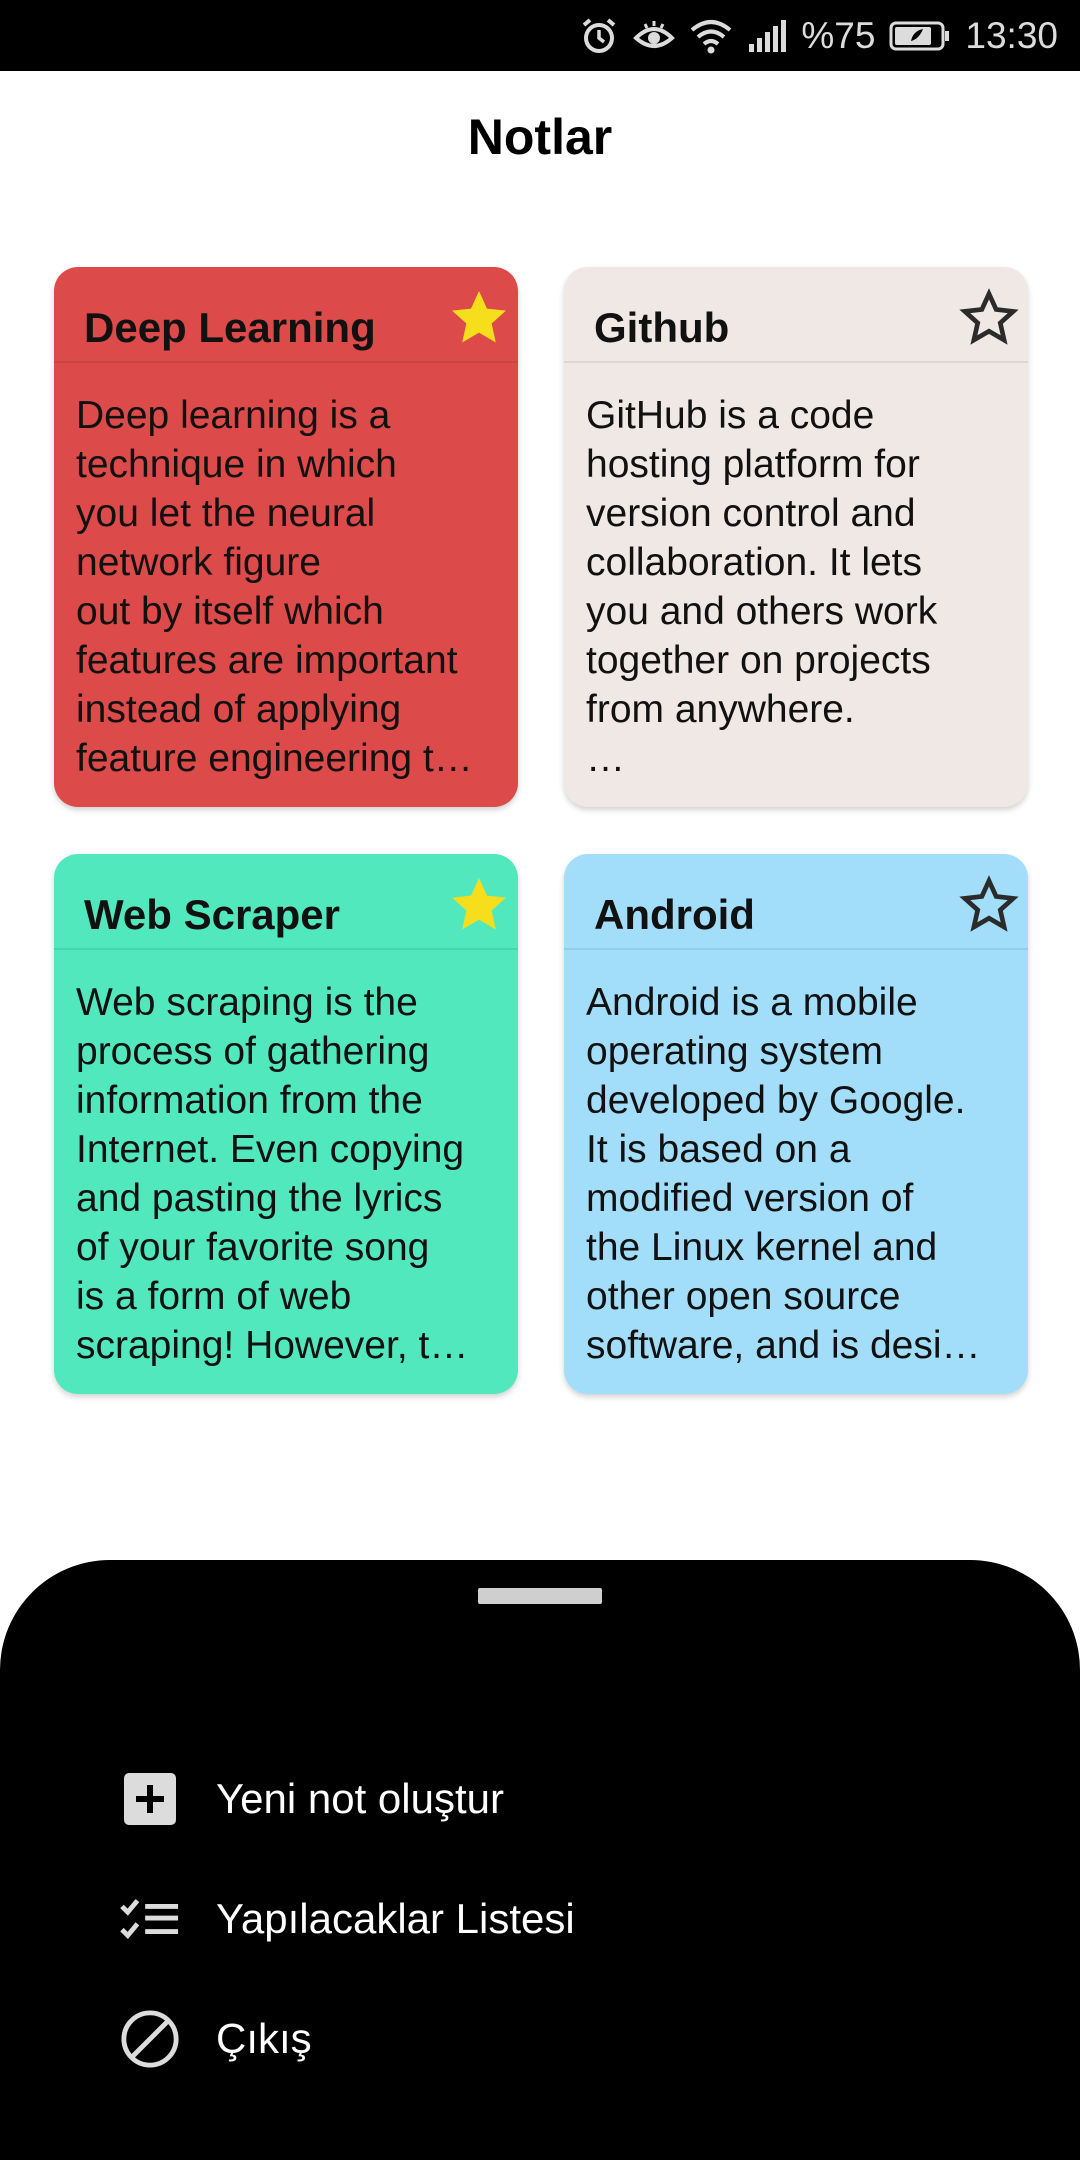 The image size is (1080, 2160). I want to click on menu-item-todo-list: Yapılacaklar Listesi, so click(540, 1919).